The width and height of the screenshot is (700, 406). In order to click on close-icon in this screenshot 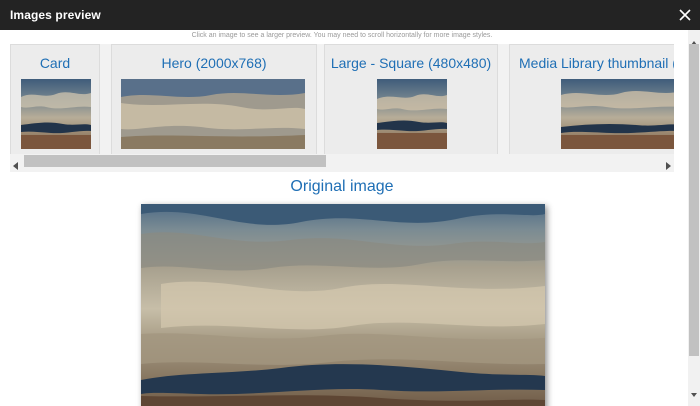, I will do `click(685, 15)`.